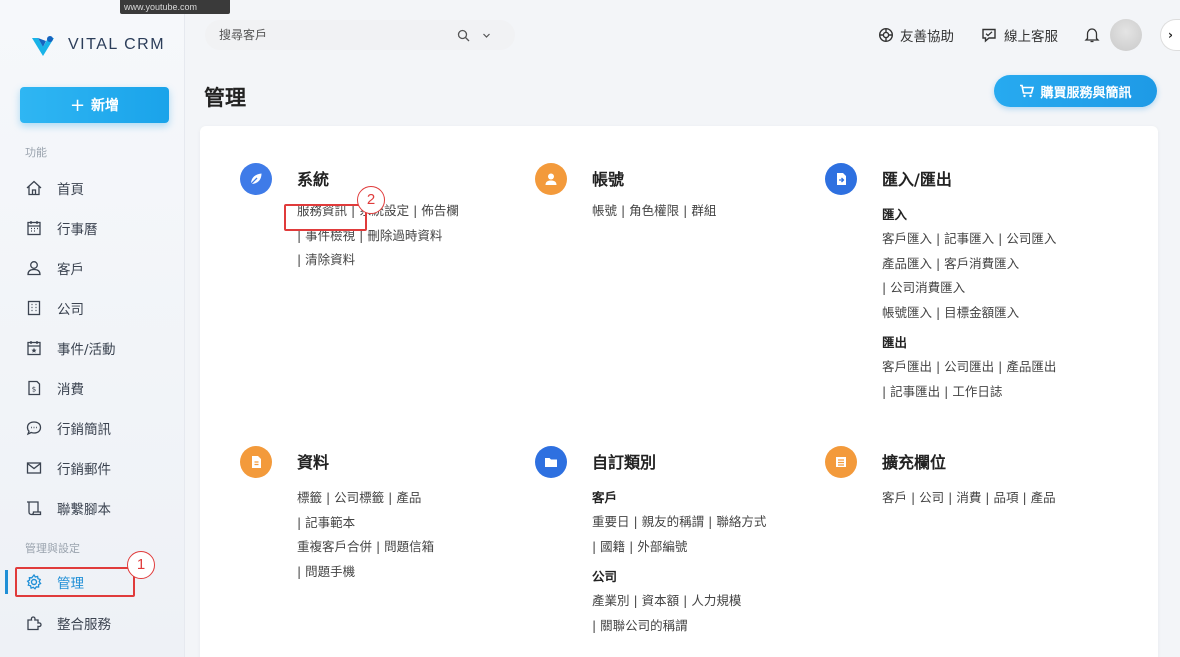 This screenshot has width=1180, height=657. I want to click on module-link-line: 帳號 | 角色權限 | 群組, so click(707, 211).